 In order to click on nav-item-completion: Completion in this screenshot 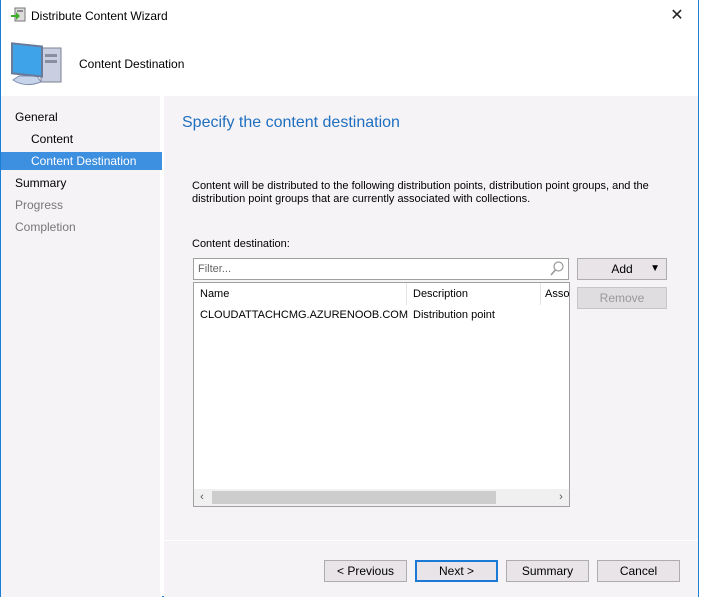, I will do `click(45, 227)`.